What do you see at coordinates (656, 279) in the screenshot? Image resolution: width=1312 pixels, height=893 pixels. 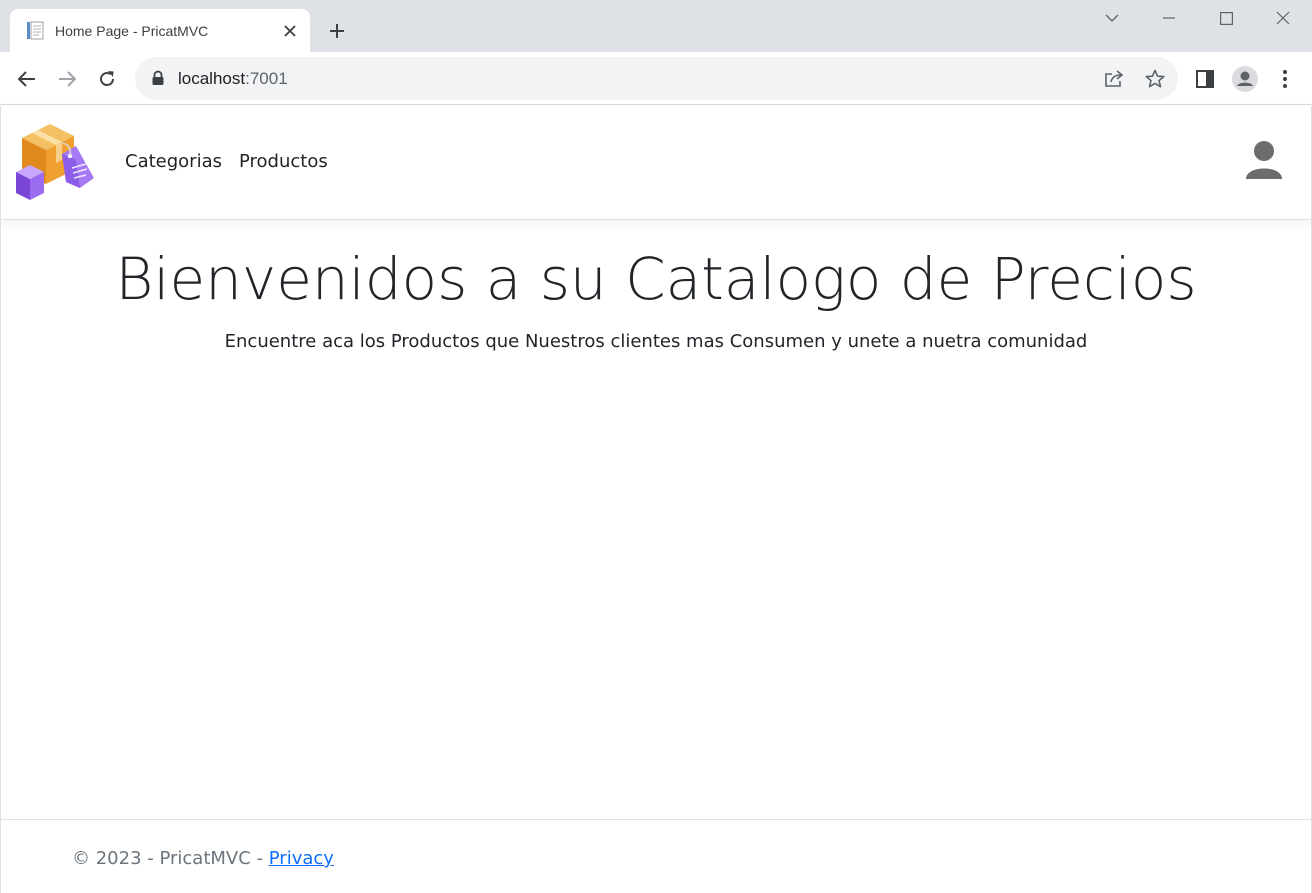 I see `page-title: Bienvenidos a su Catalogo de Precios` at bounding box center [656, 279].